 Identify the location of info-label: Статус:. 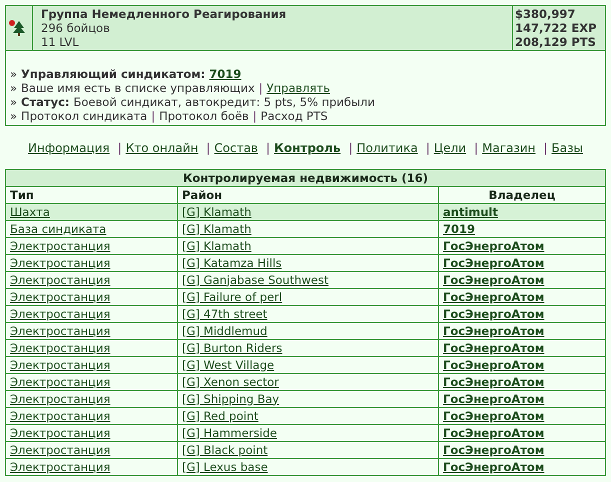
(45, 102).